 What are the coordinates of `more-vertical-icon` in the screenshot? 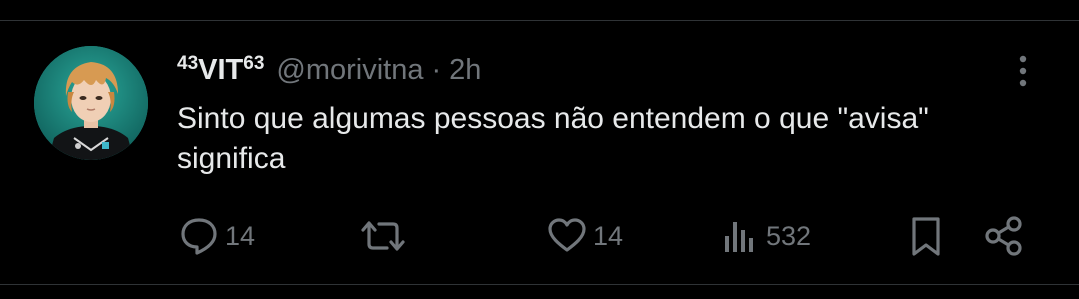 It's located at (1023, 71).